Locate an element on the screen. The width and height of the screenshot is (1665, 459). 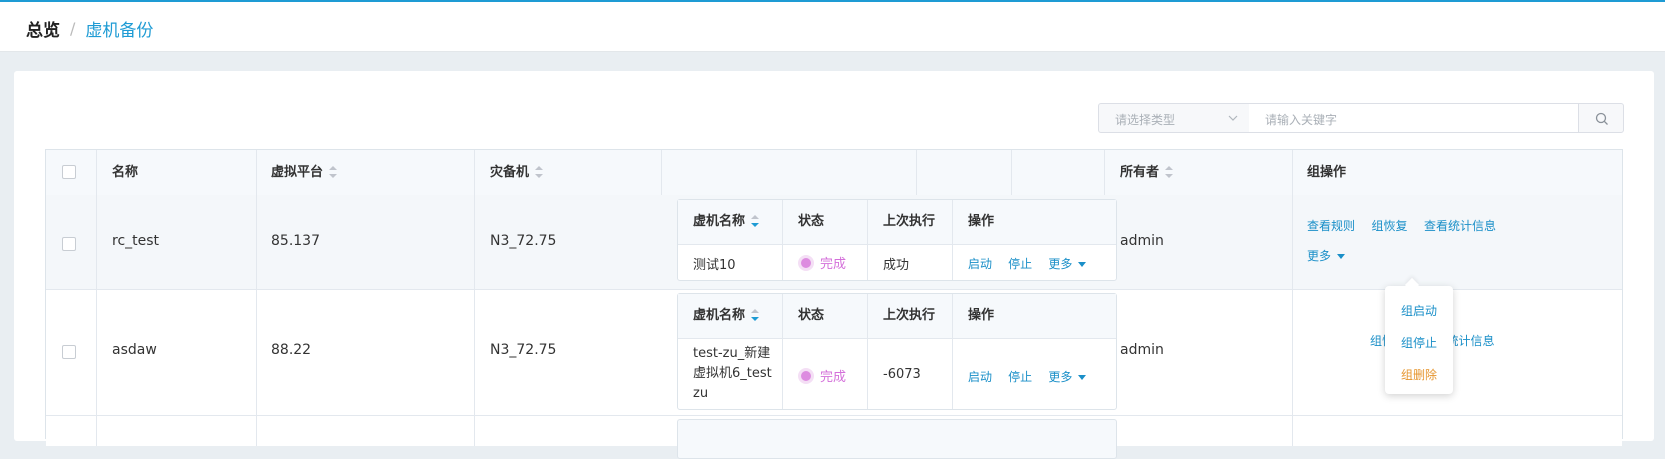
breadcrumb-home: 总览 is located at coordinates (43, 28).